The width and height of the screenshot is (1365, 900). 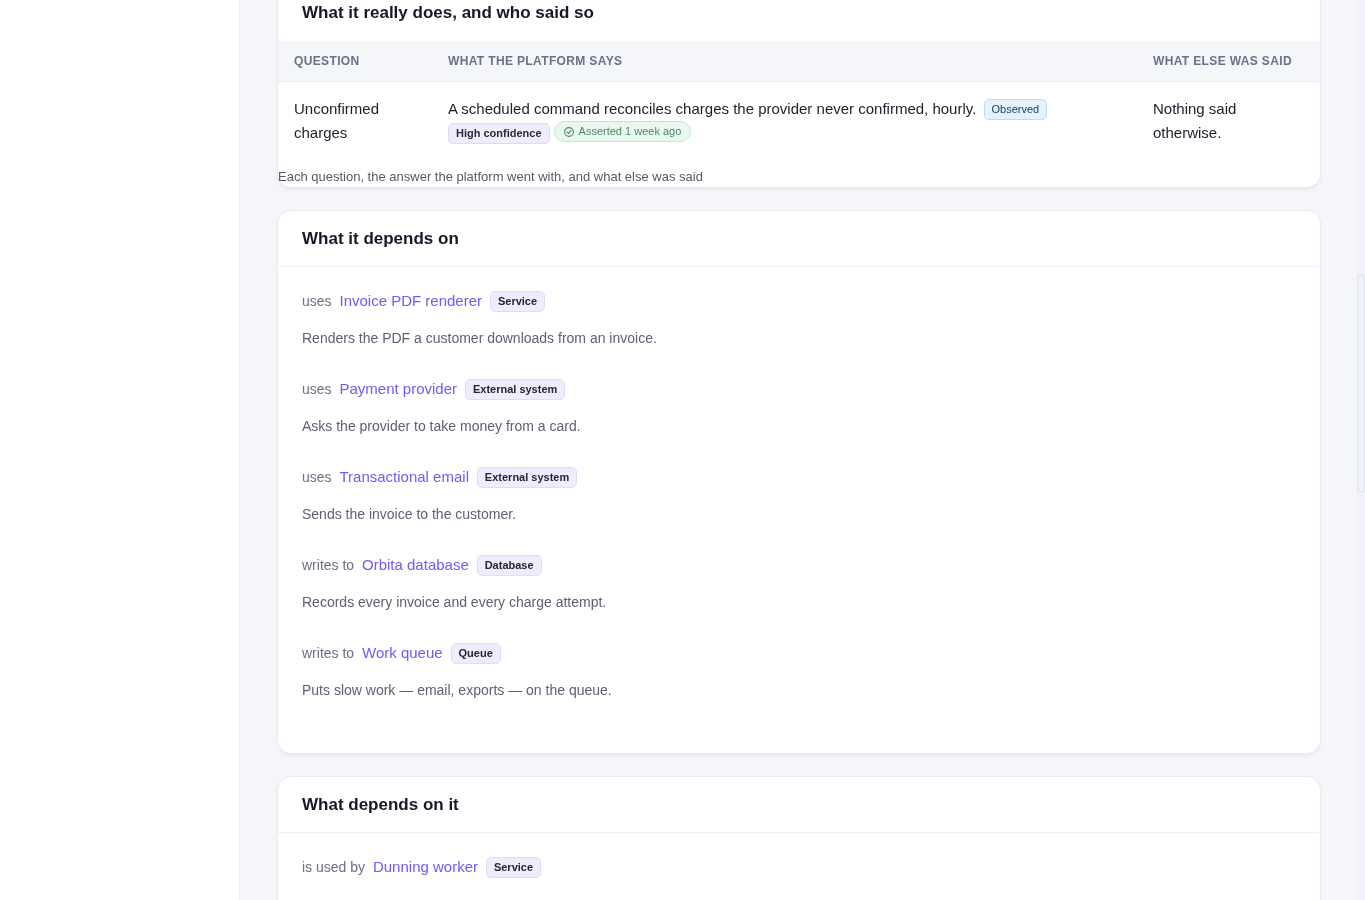 I want to click on confidence-badge: High confidence, so click(x=499, y=133).